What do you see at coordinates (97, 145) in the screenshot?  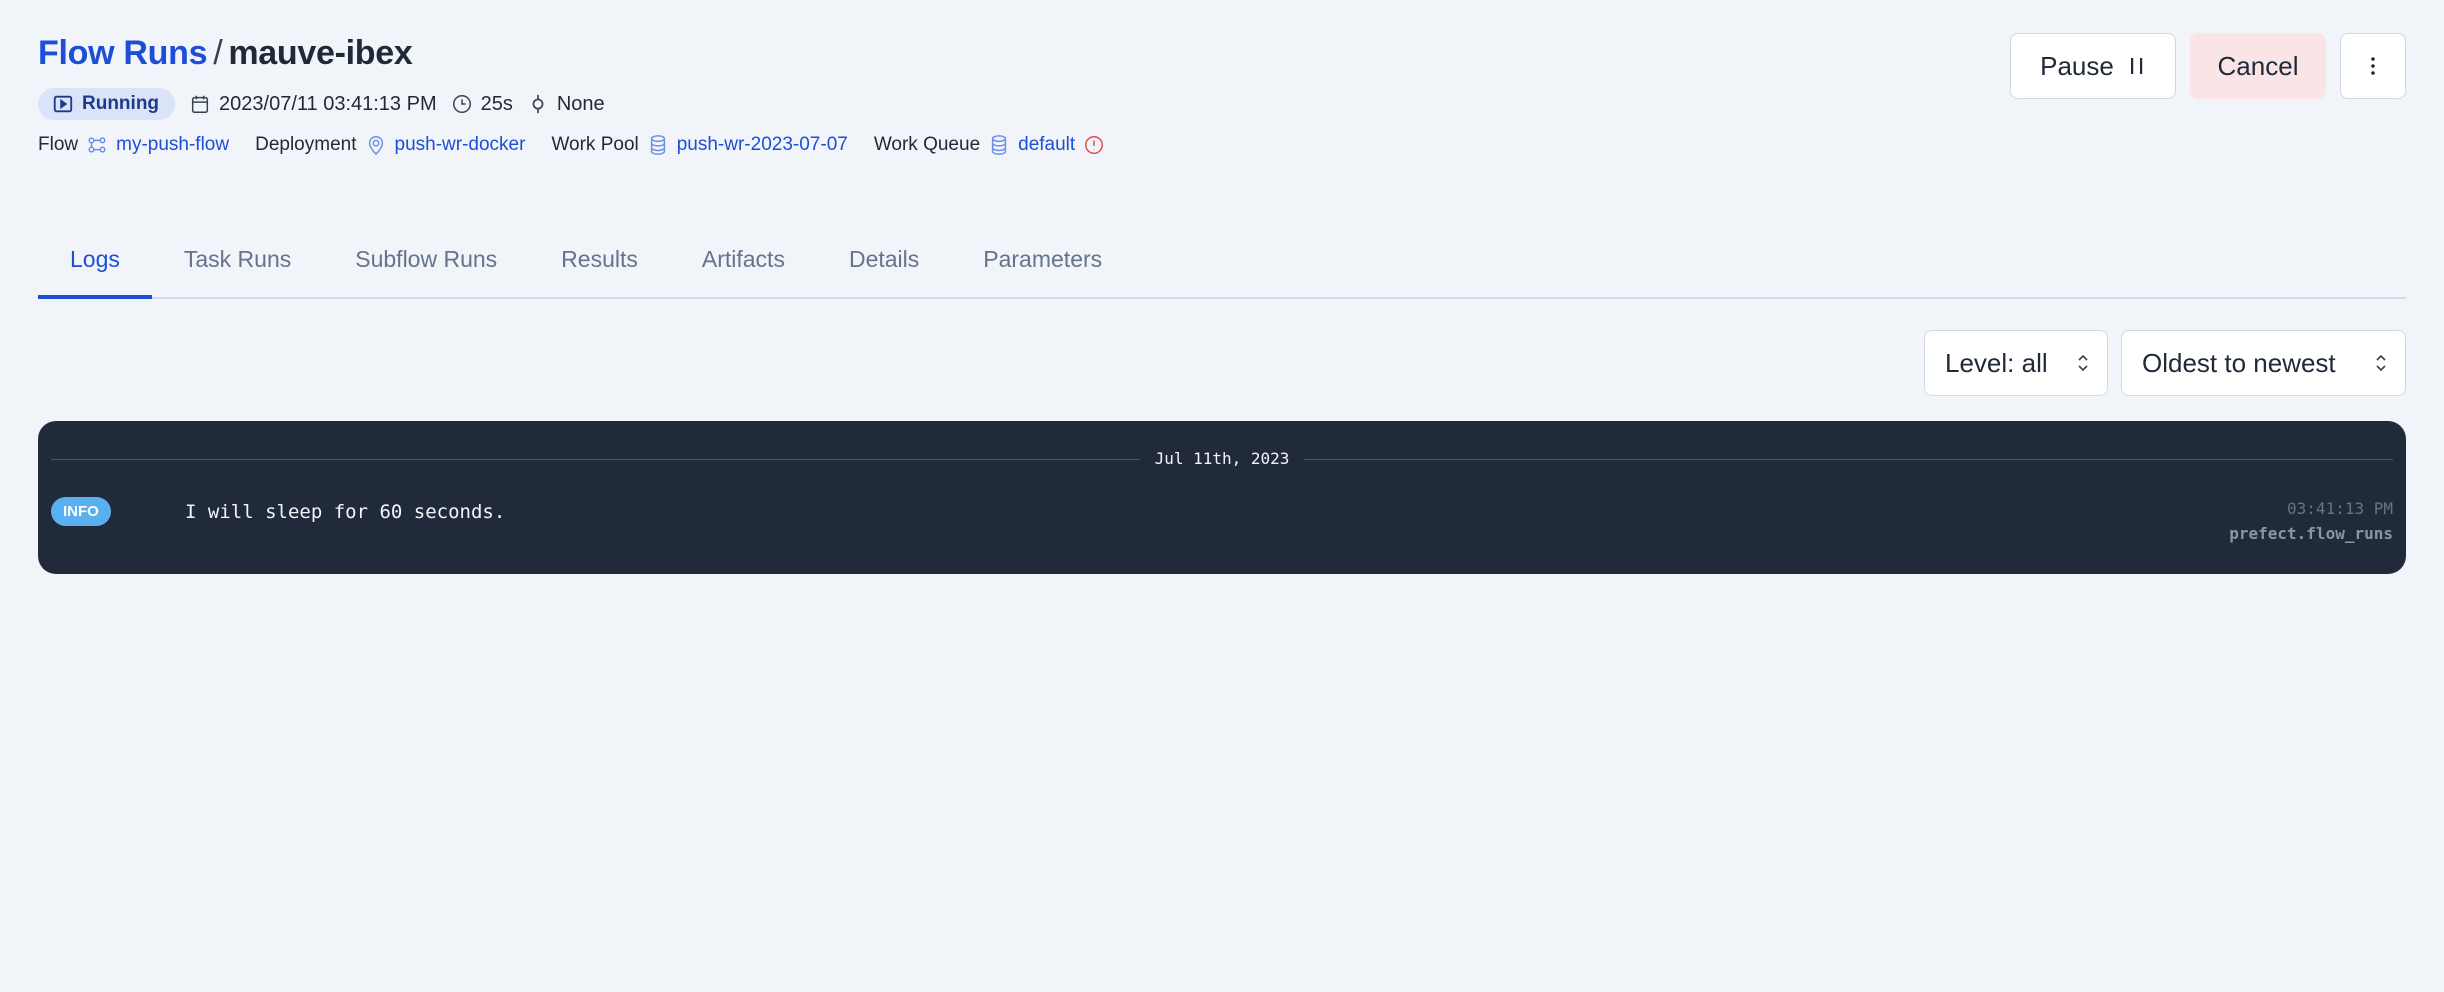 I see `flow-icon` at bounding box center [97, 145].